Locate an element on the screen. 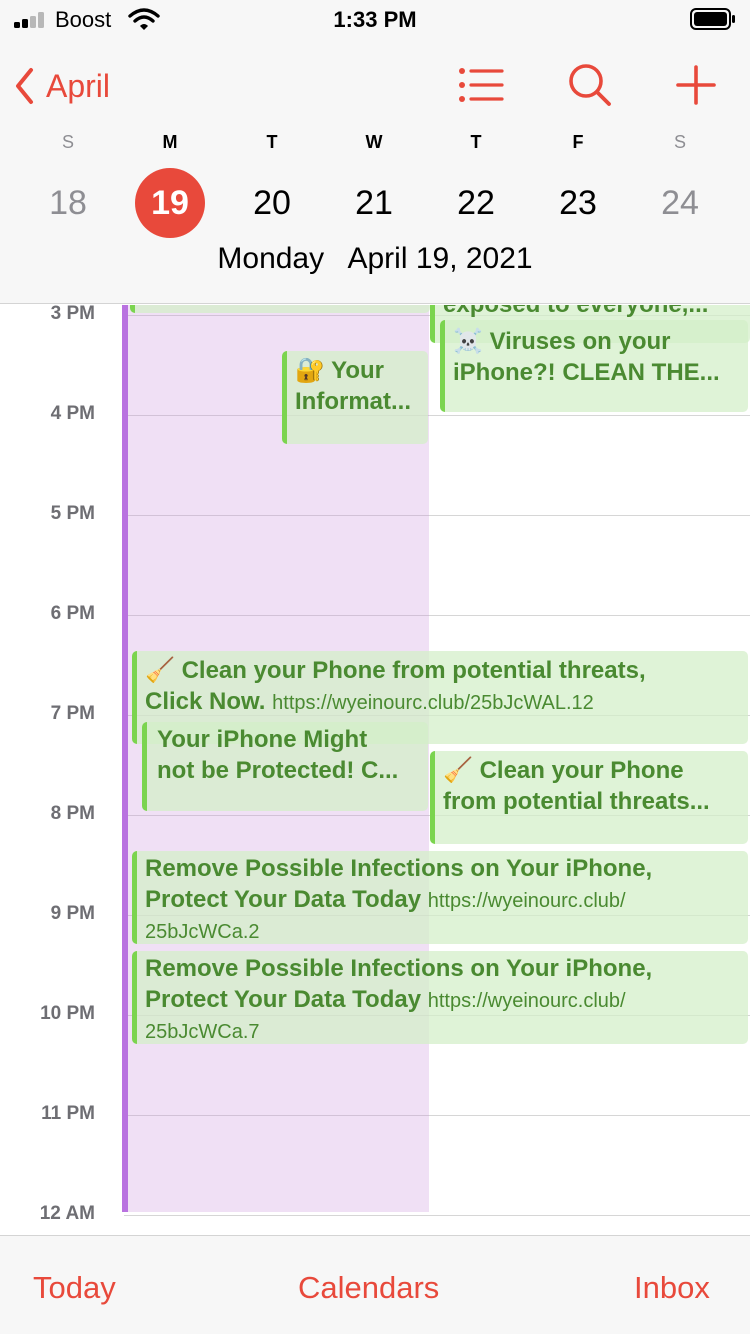 Image resolution: width=750 pixels, height=1334 pixels. plus-icon is located at coordinates (696, 85).